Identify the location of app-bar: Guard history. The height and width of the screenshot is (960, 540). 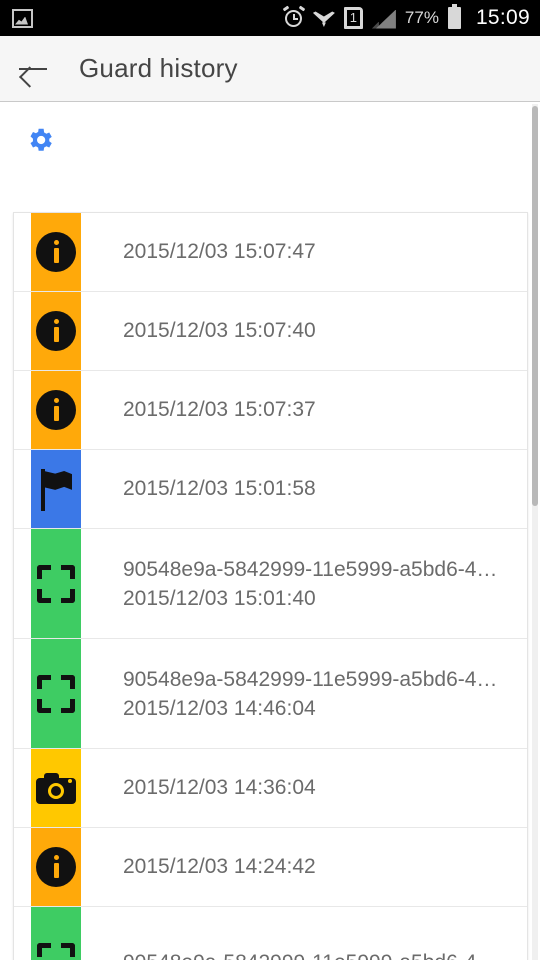
(270, 69).